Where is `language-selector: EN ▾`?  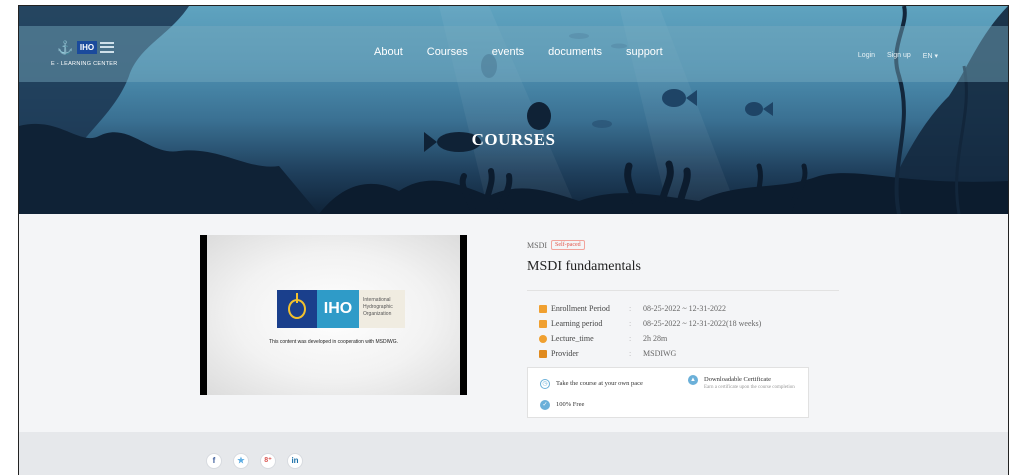
language-selector: EN ▾ is located at coordinates (930, 56).